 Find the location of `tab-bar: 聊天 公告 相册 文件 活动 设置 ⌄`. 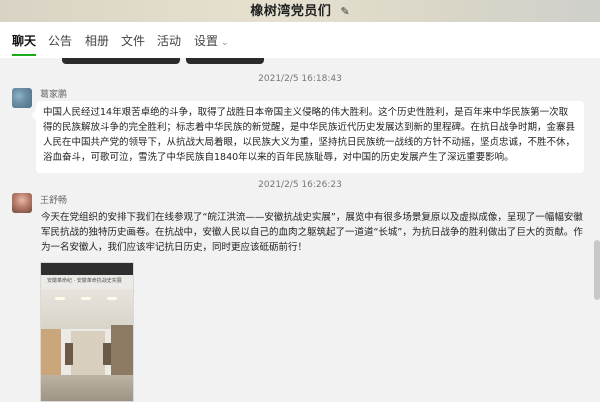

tab-bar: 聊天 公告 相册 文件 活动 设置 ⌄ is located at coordinates (300, 40).